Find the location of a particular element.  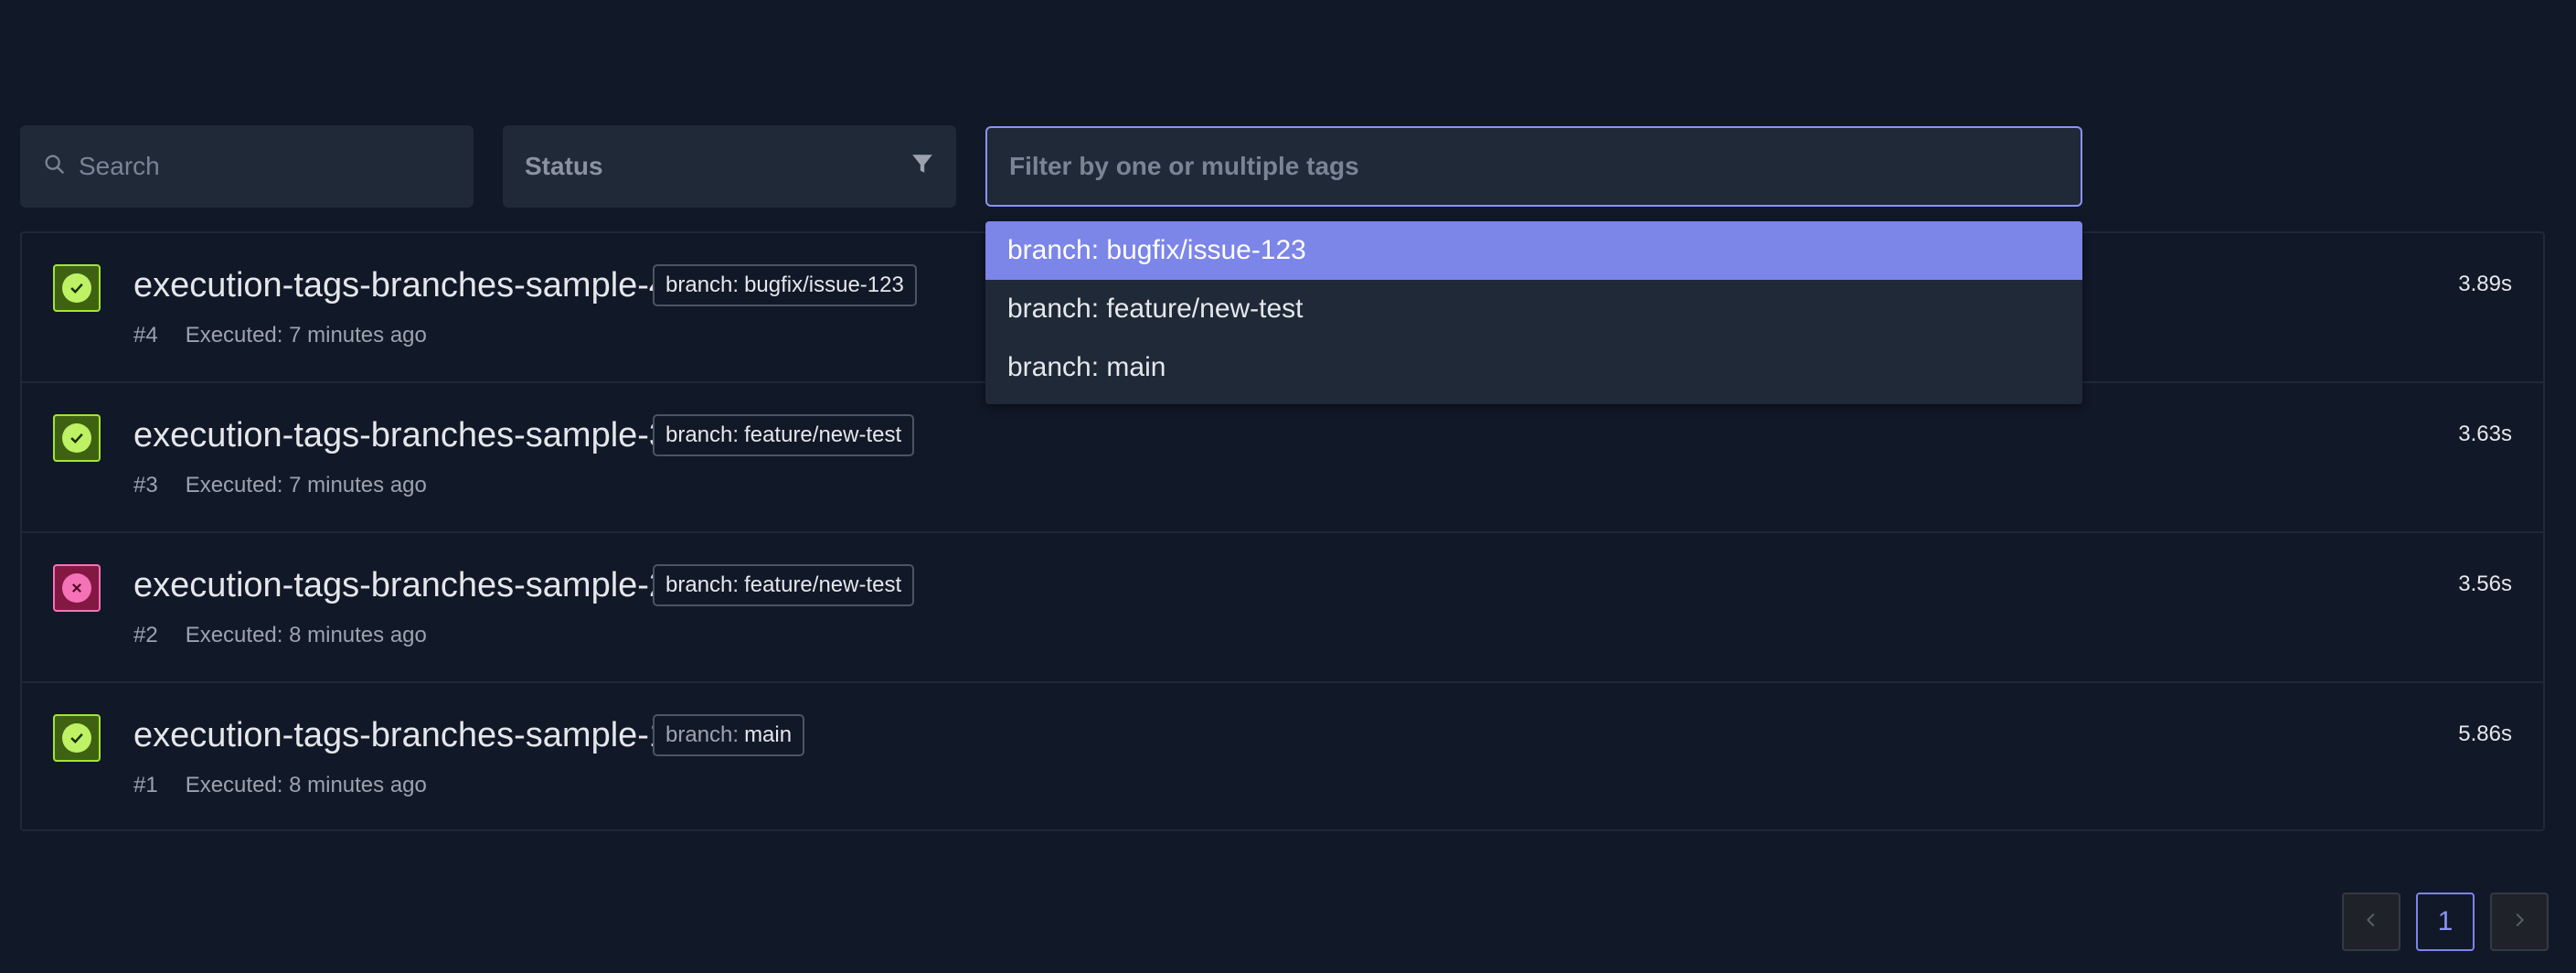

execution-number: #4 is located at coordinates (145, 336).